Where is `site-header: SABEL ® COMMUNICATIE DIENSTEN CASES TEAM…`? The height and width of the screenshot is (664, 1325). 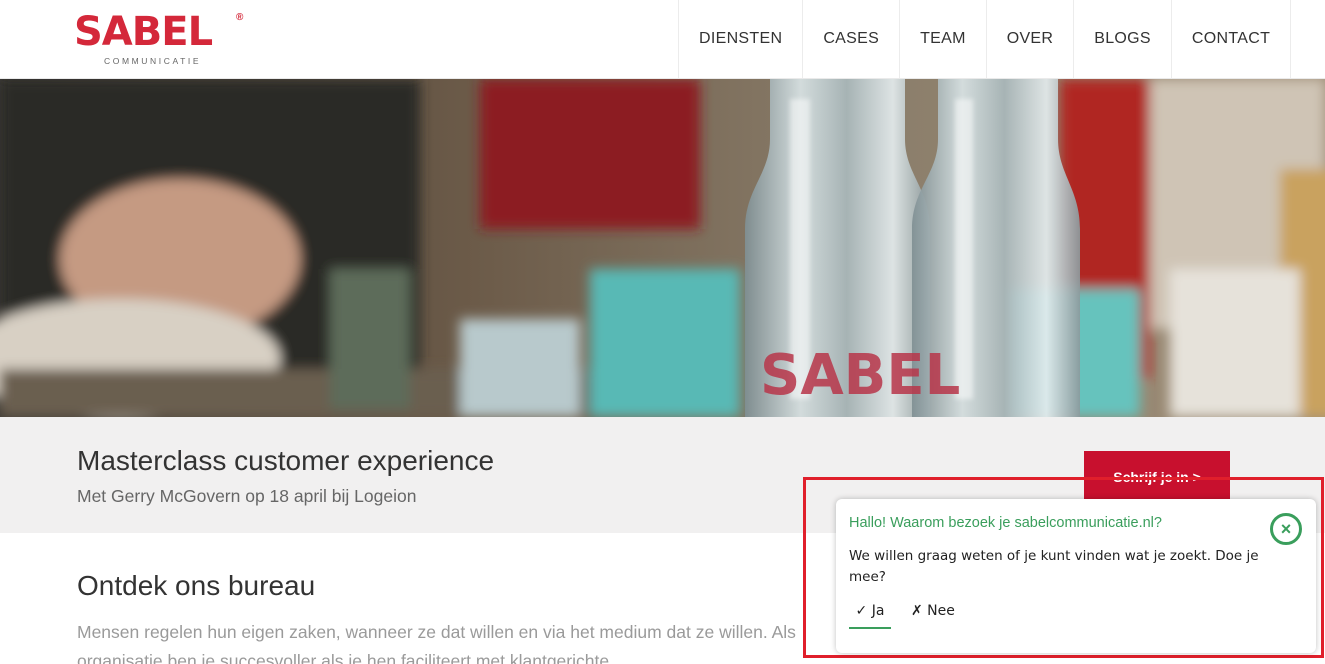 site-header: SABEL ® COMMUNICATIE DIENSTEN CASES TEAM… is located at coordinates (662, 39).